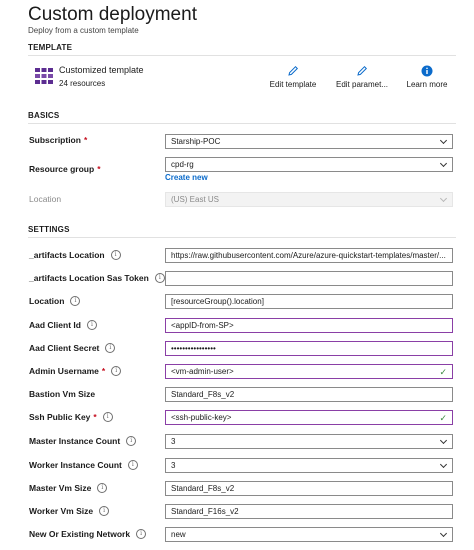  What do you see at coordinates (293, 77) in the screenshot?
I see `edit-template-button: Edit template` at bounding box center [293, 77].